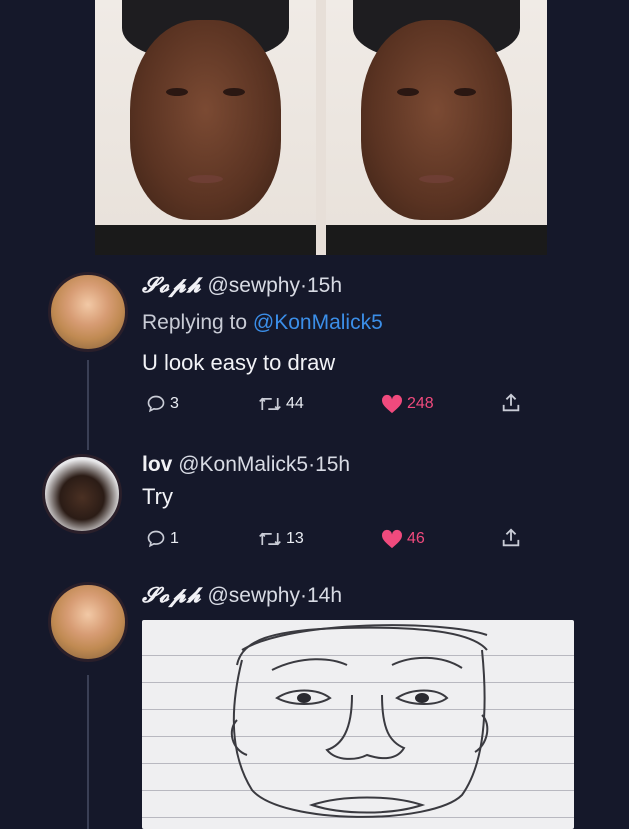 The width and height of the screenshot is (629, 829). Describe the element at coordinates (295, 538) in the screenshot. I see `retweet-count: 13` at that location.